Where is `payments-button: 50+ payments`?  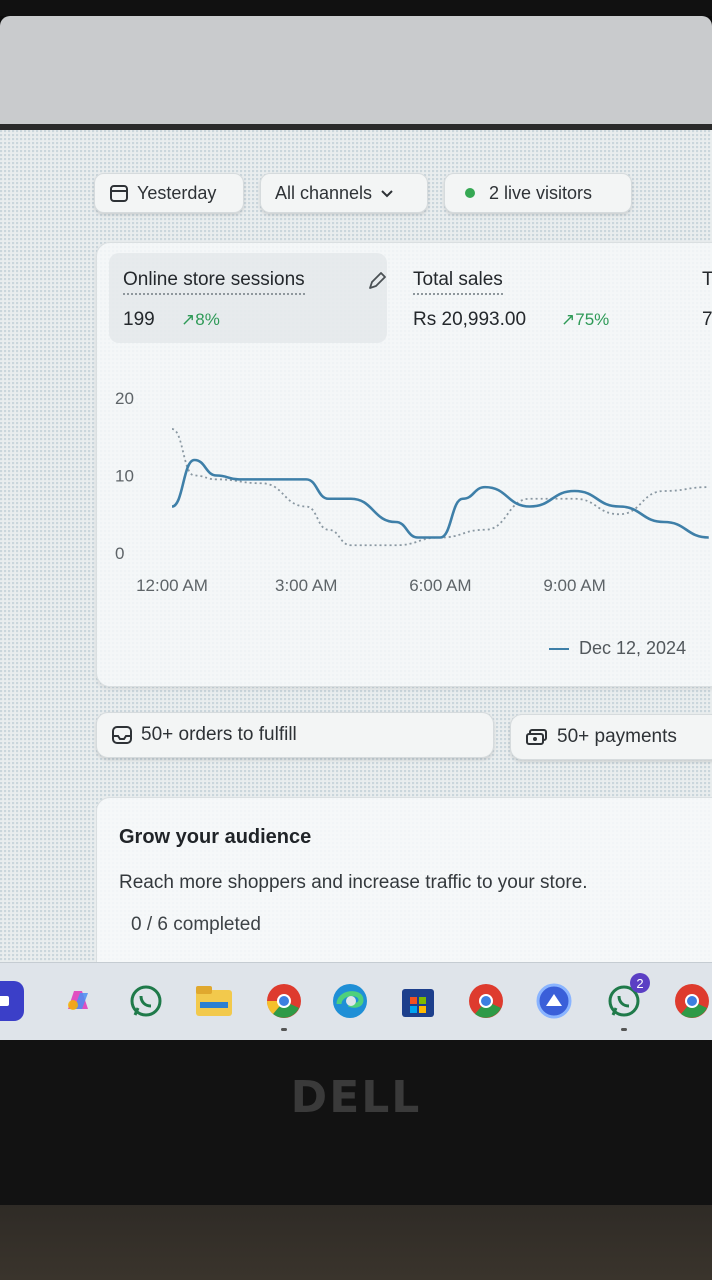
payments-button: 50+ payments is located at coordinates (611, 737).